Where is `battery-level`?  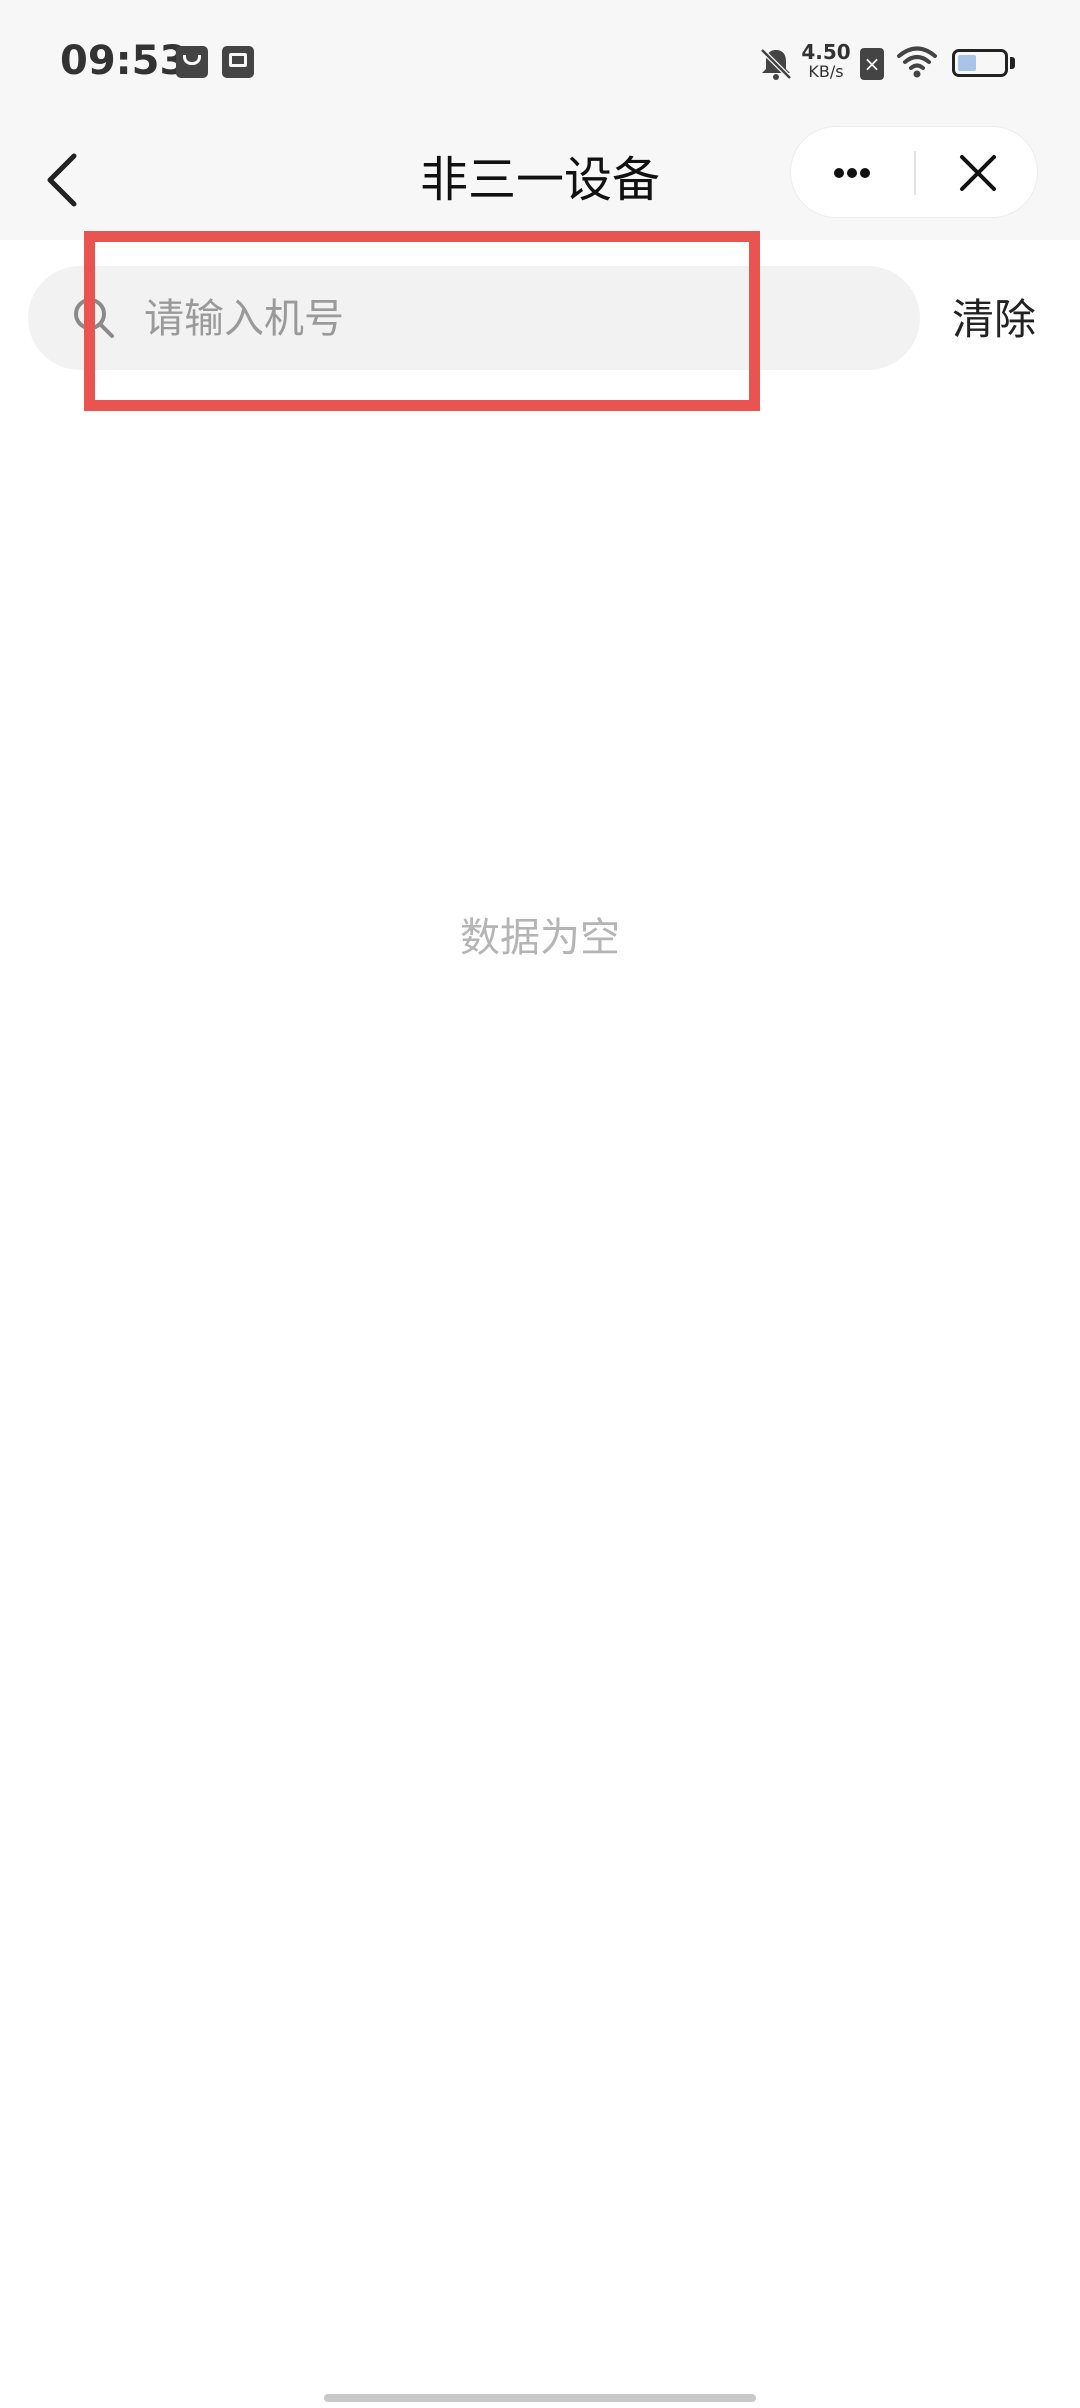
battery-level is located at coordinates (967, 63).